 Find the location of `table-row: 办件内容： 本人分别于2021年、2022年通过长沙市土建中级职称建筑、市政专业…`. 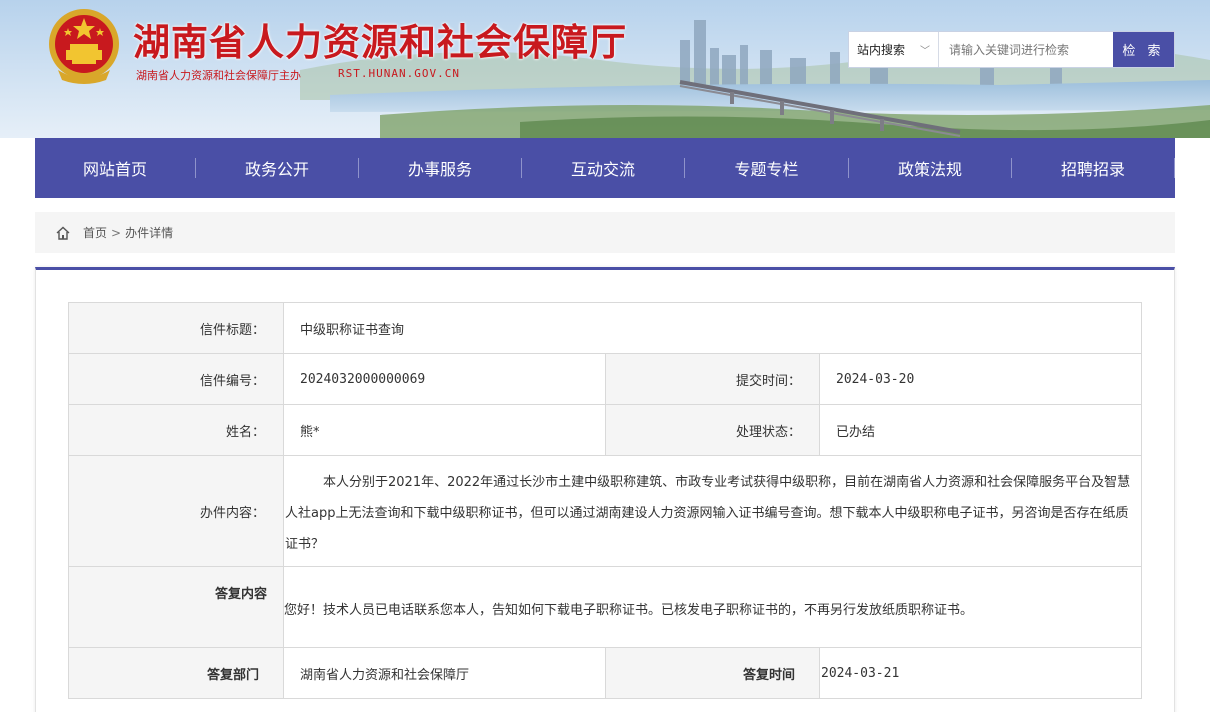

table-row: 办件内容： 本人分别于2021年、2022年通过长沙市土建中级职称建筑、市政专业… is located at coordinates (605, 511).